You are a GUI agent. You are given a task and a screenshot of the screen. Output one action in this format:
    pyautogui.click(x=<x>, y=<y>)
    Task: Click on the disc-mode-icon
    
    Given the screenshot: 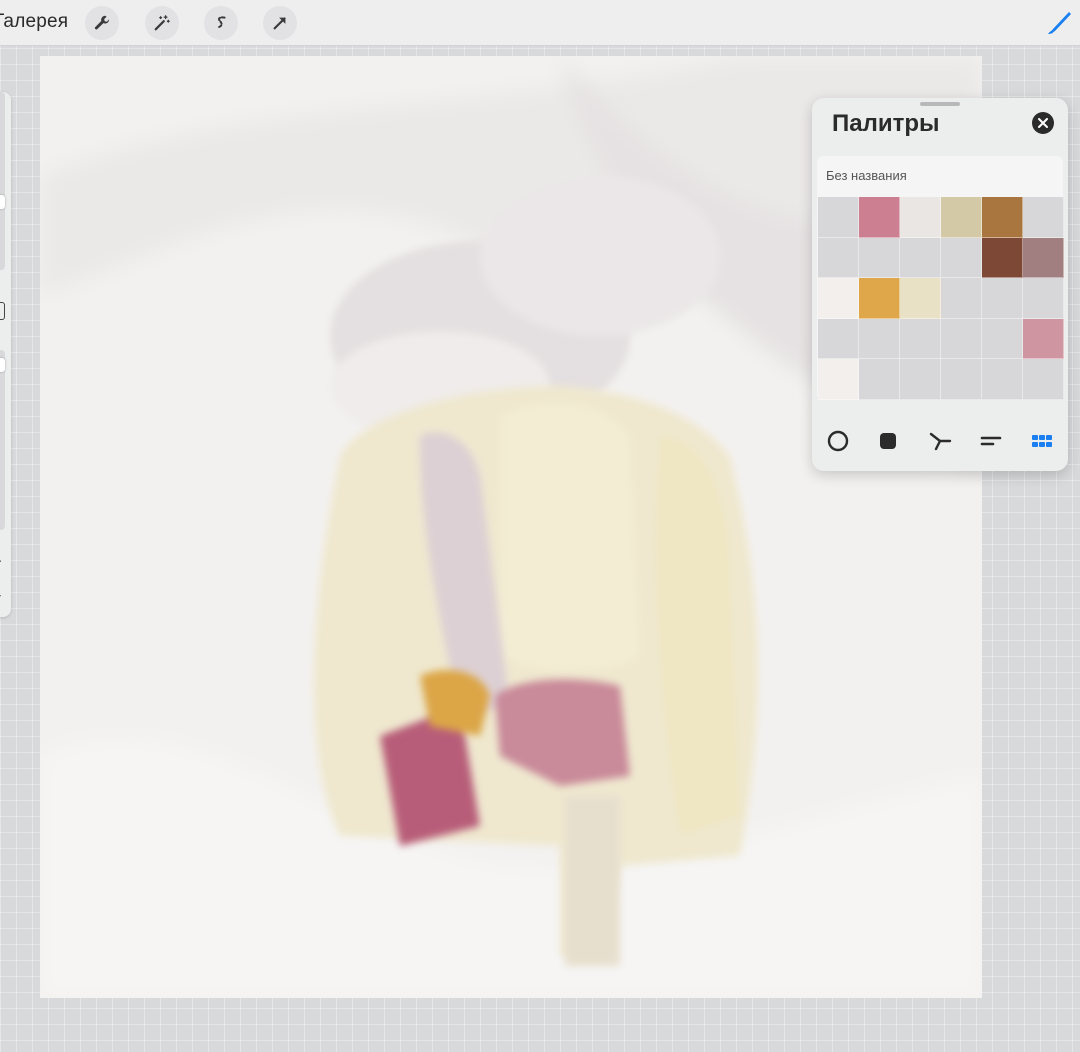 What is the action you would take?
    pyautogui.click(x=838, y=441)
    